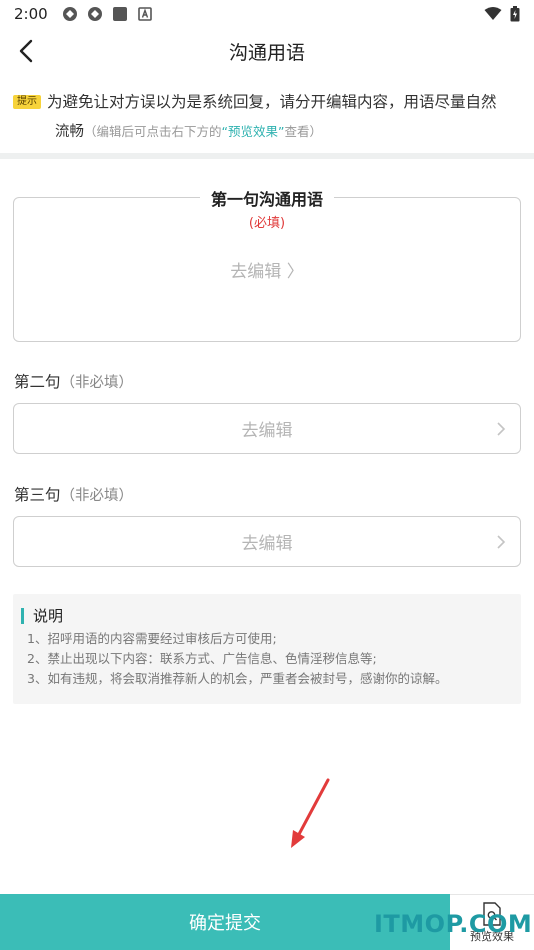 Image resolution: width=534 pixels, height=950 pixels. Describe the element at coordinates (253, 131) in the screenshot. I see `tip-preview-link: “预览效果”` at that location.